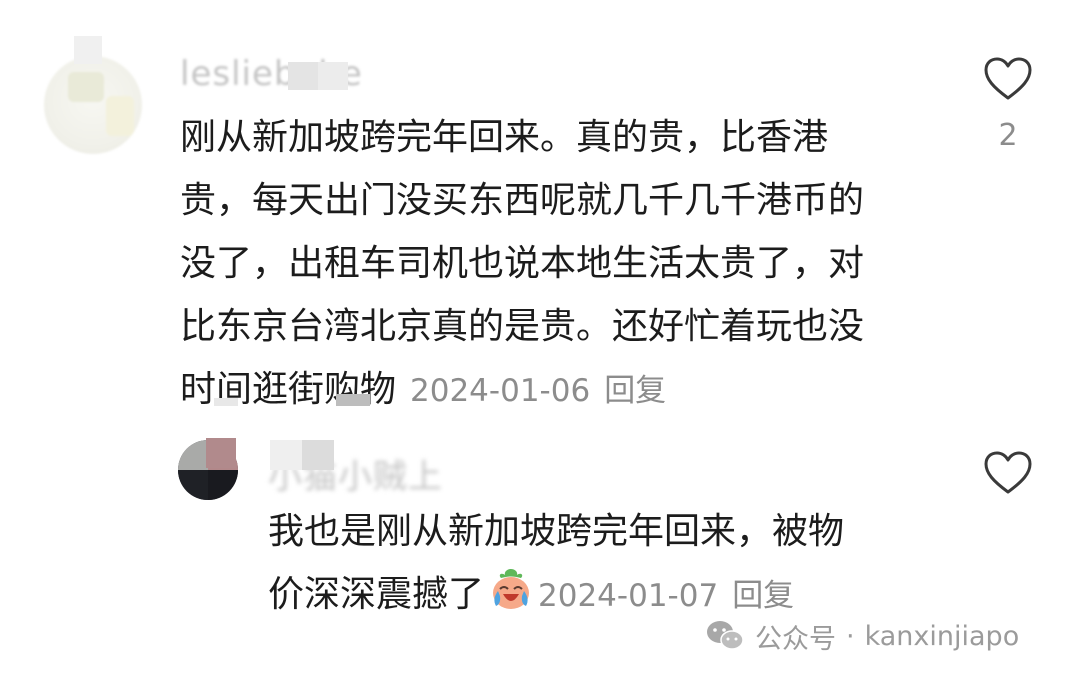 This screenshot has width=1080, height=678. What do you see at coordinates (504, 137) in the screenshot?
I see `comment-line: 刚从新加坡跨完年回来。真的贵，比香港` at bounding box center [504, 137].